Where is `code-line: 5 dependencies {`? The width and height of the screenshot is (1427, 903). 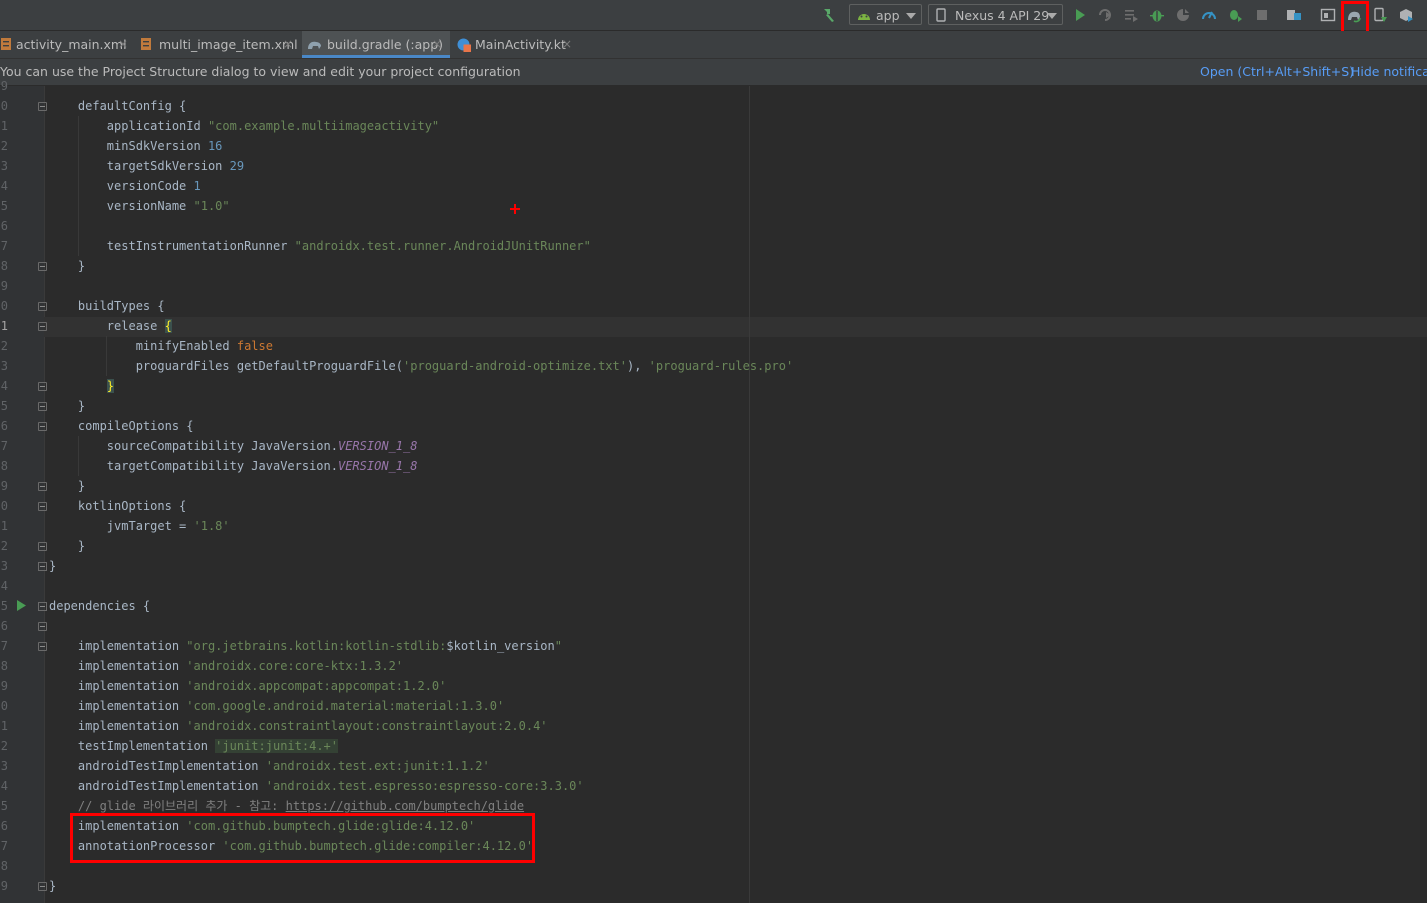
code-line: 5 dependencies { is located at coordinates (75, 606).